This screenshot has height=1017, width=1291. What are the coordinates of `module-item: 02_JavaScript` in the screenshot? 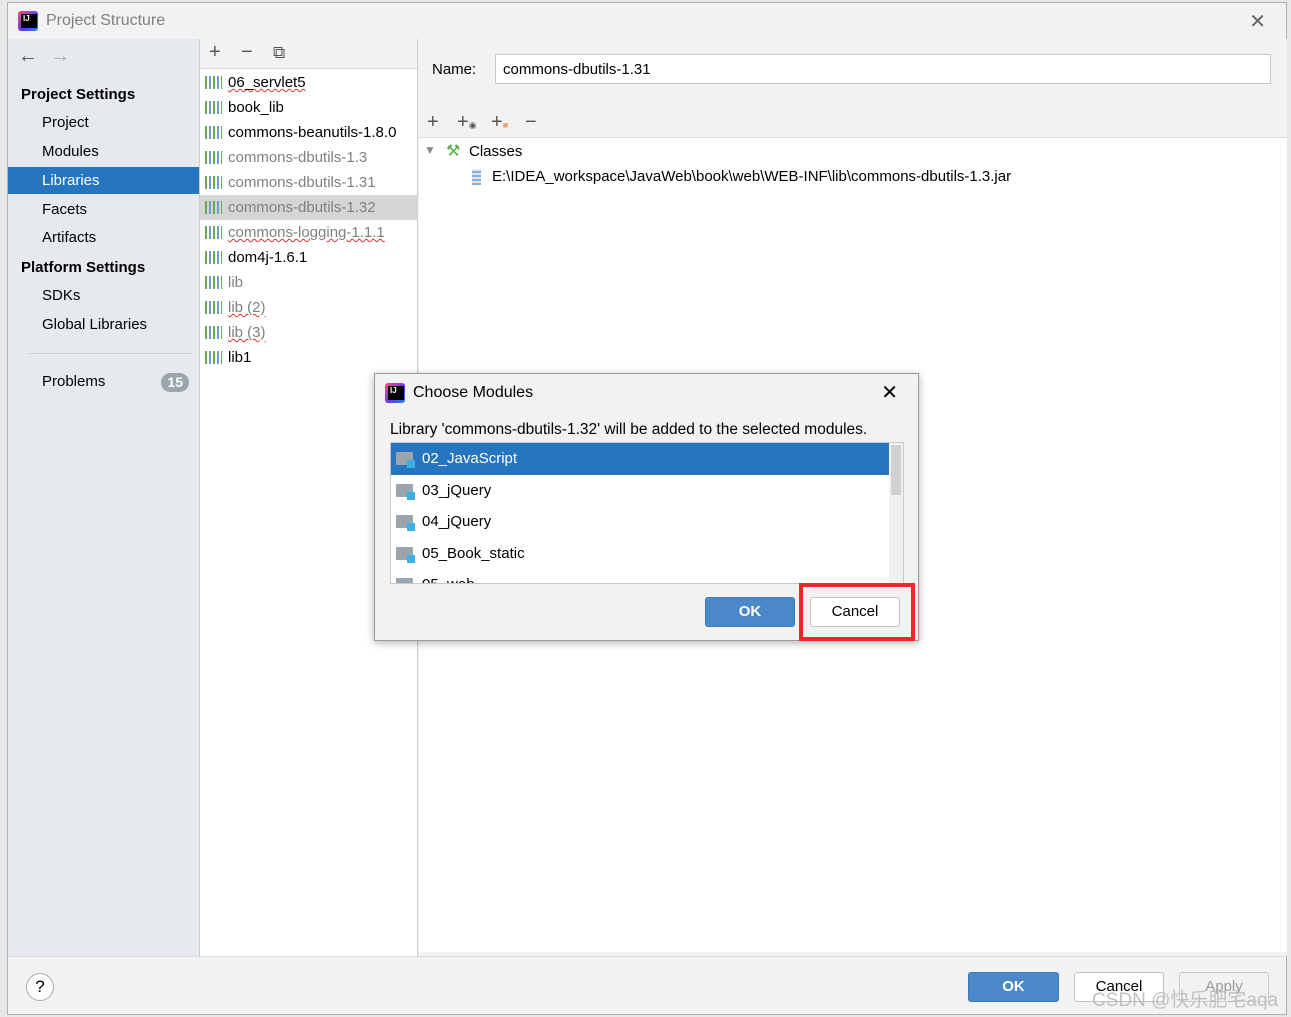 It's located at (640, 459).